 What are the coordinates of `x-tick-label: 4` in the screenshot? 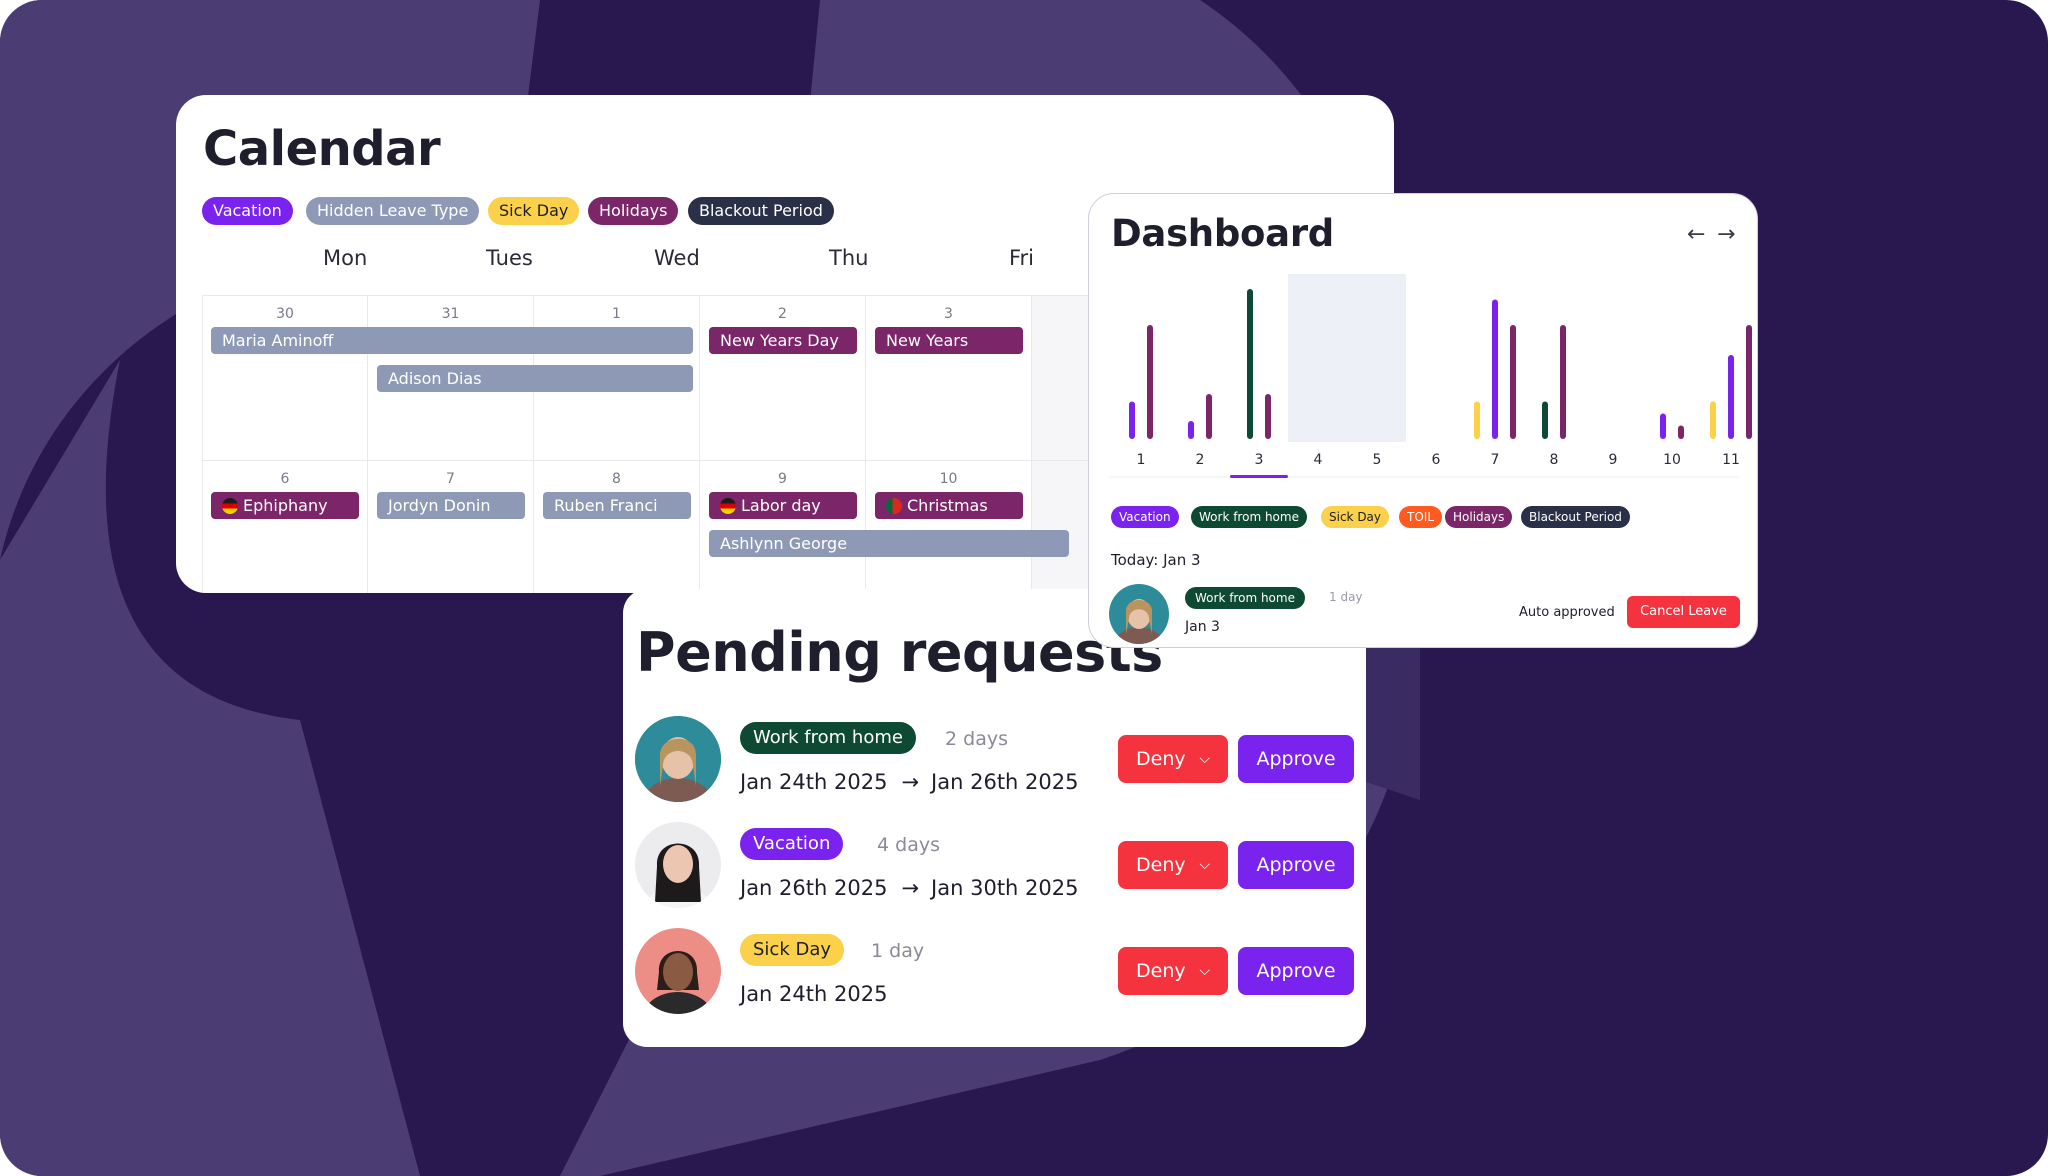 It's located at (1318, 460).